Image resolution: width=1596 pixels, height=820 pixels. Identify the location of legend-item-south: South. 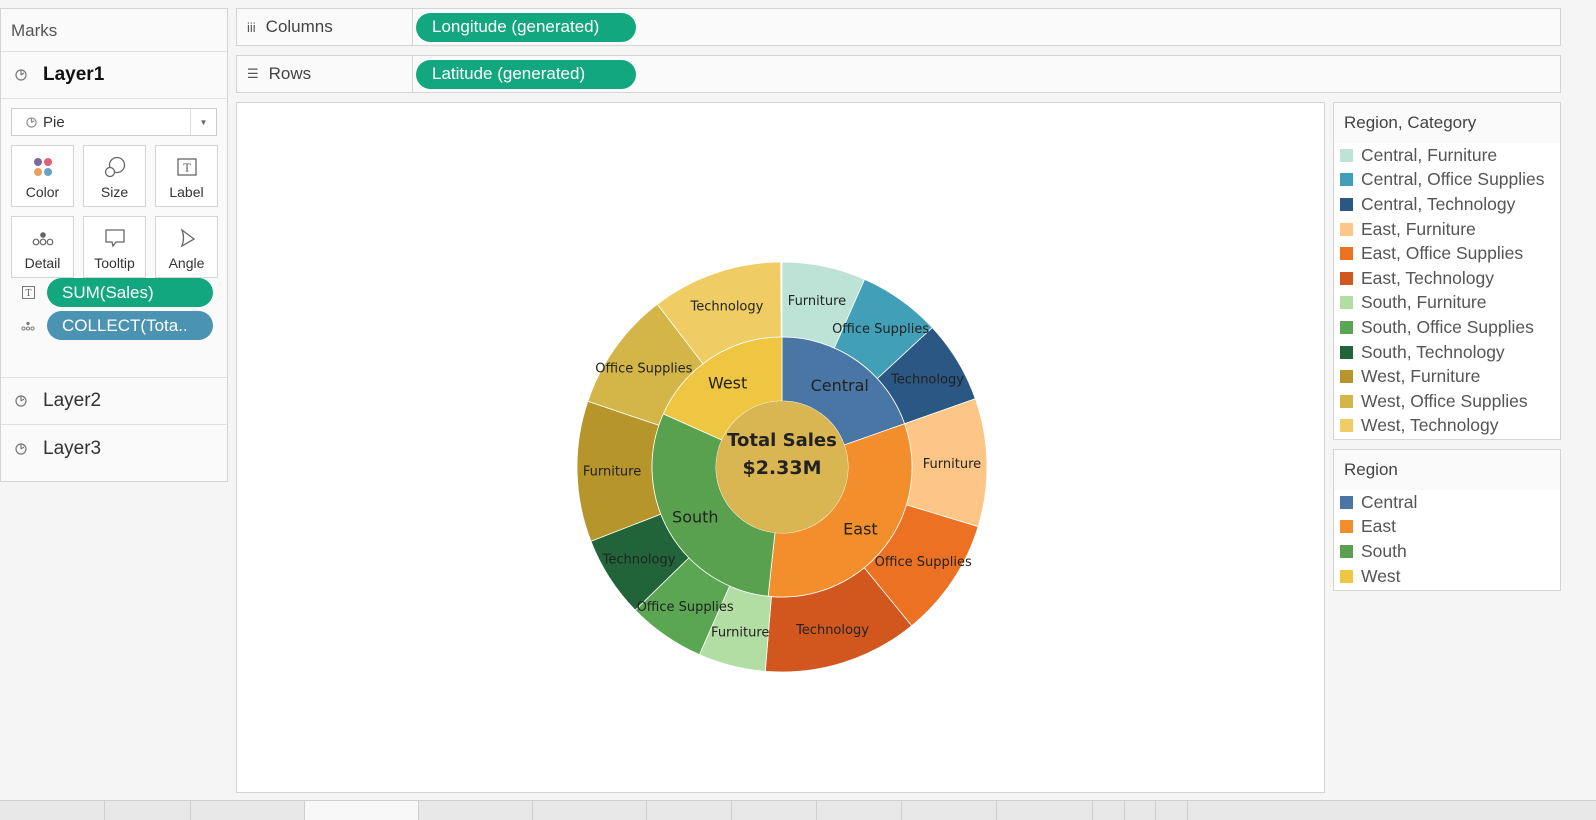
(1447, 551).